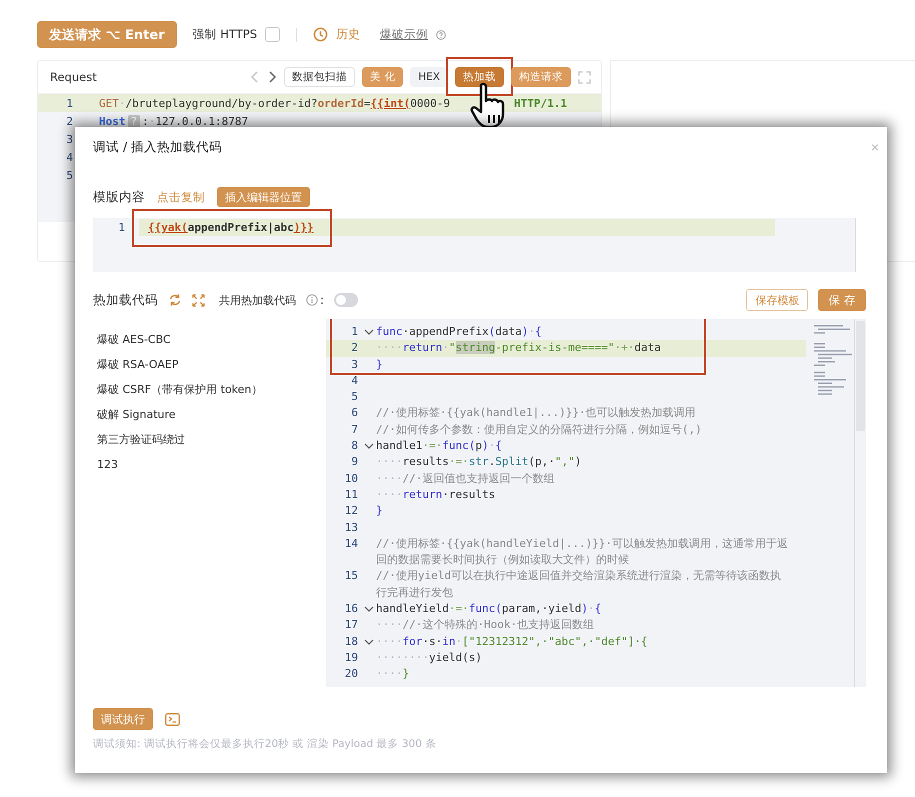  What do you see at coordinates (211, 340) in the screenshot?
I see `preset-item: 爆破 AES-CBC` at bounding box center [211, 340].